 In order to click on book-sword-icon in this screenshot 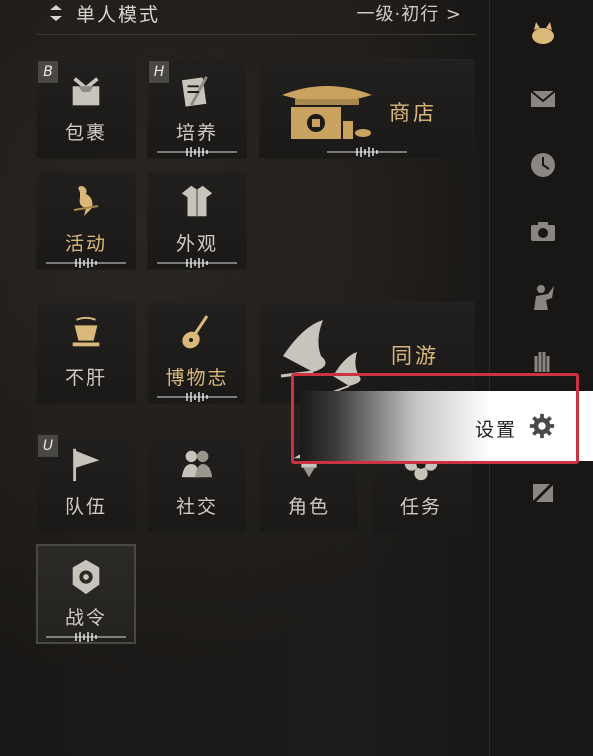, I will do `click(194, 91)`.